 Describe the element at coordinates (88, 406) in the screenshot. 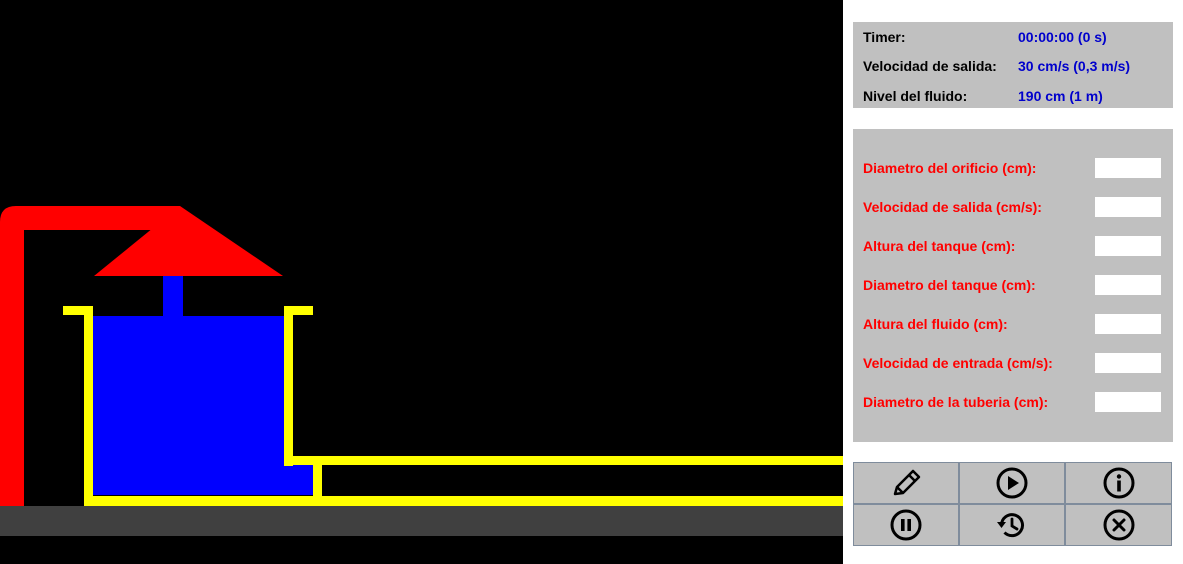

I see `tank-wall-left` at that location.